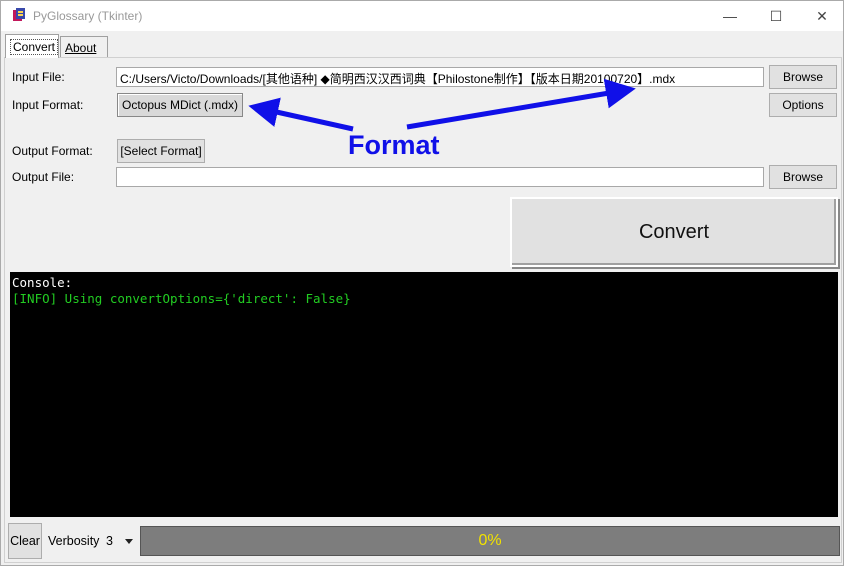  What do you see at coordinates (19, 14) in the screenshot?
I see `pyglossary-app-icon` at bounding box center [19, 14].